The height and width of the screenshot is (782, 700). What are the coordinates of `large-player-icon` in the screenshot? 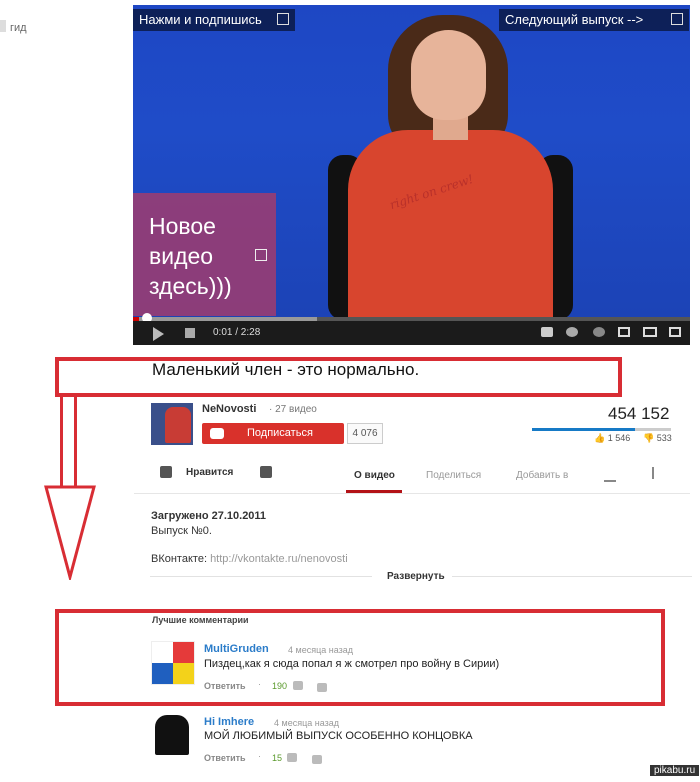 It's located at (650, 332).